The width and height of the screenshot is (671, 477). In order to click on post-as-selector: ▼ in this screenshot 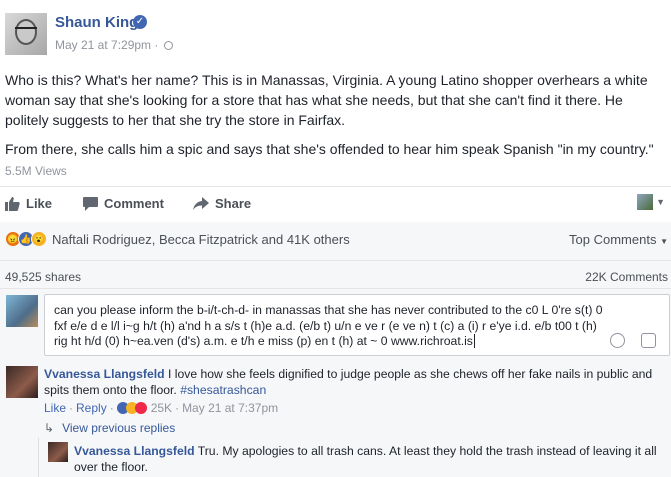, I will do `click(651, 202)`.